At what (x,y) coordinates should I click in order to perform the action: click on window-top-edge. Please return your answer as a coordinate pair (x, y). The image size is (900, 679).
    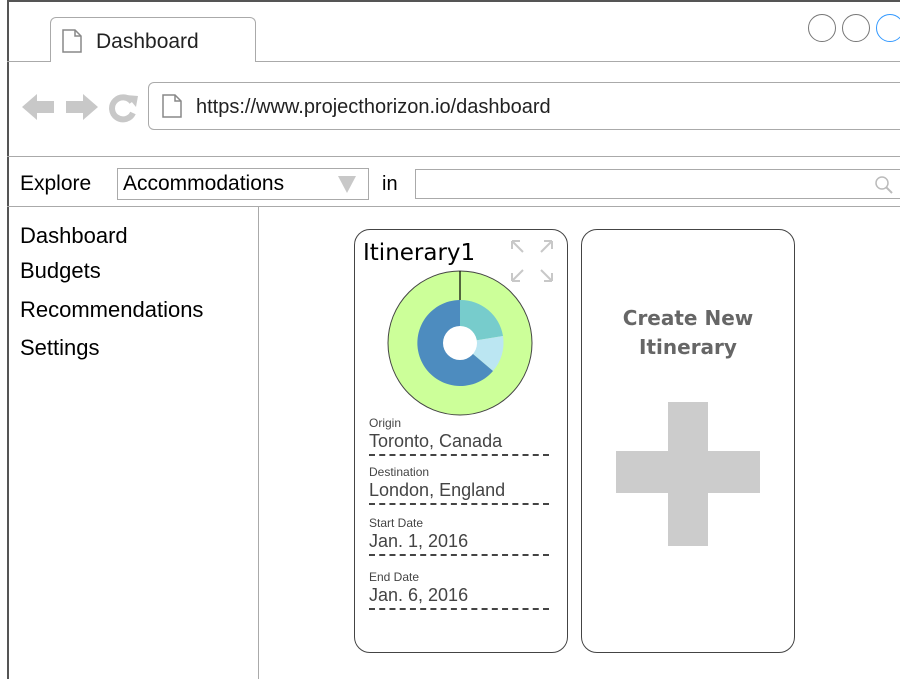
    Looking at the image, I should click on (453, 1).